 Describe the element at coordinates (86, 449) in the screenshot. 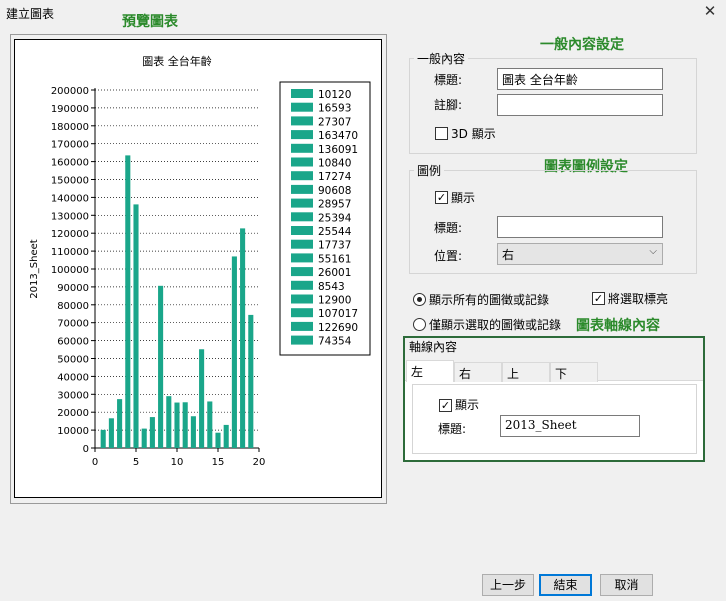

I see `y-tick-label: 0` at that location.